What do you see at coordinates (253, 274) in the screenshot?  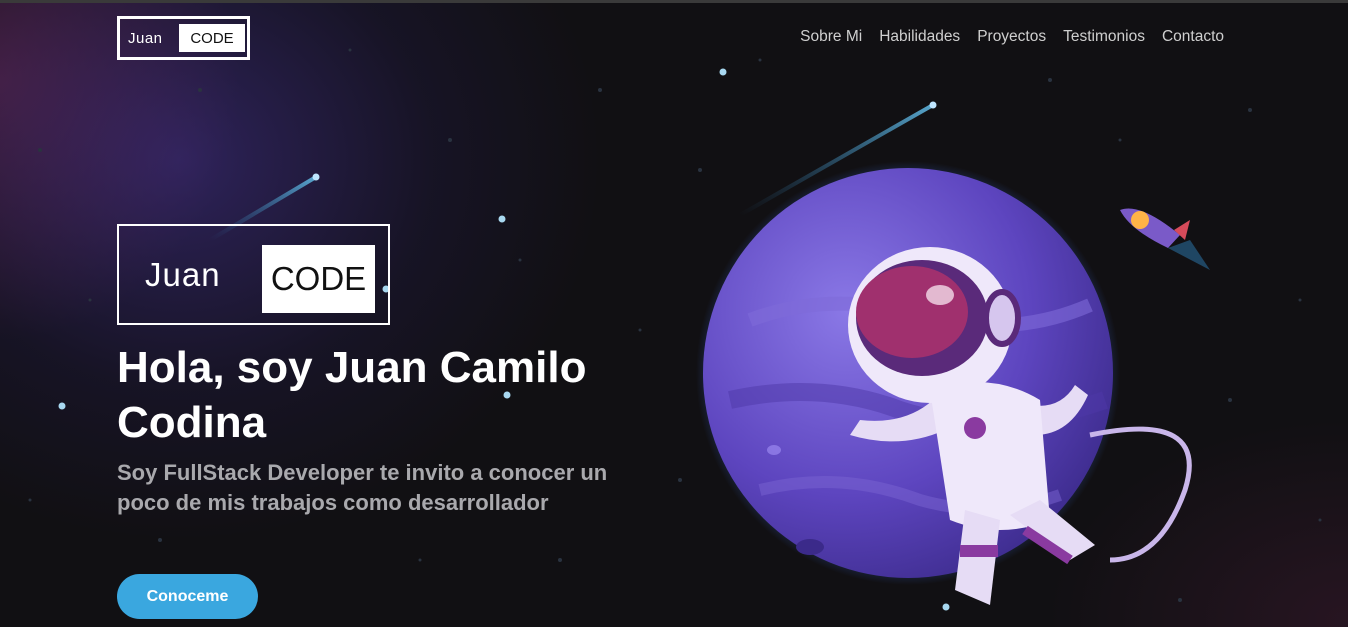 I see `hero-logo: Juan CODE` at bounding box center [253, 274].